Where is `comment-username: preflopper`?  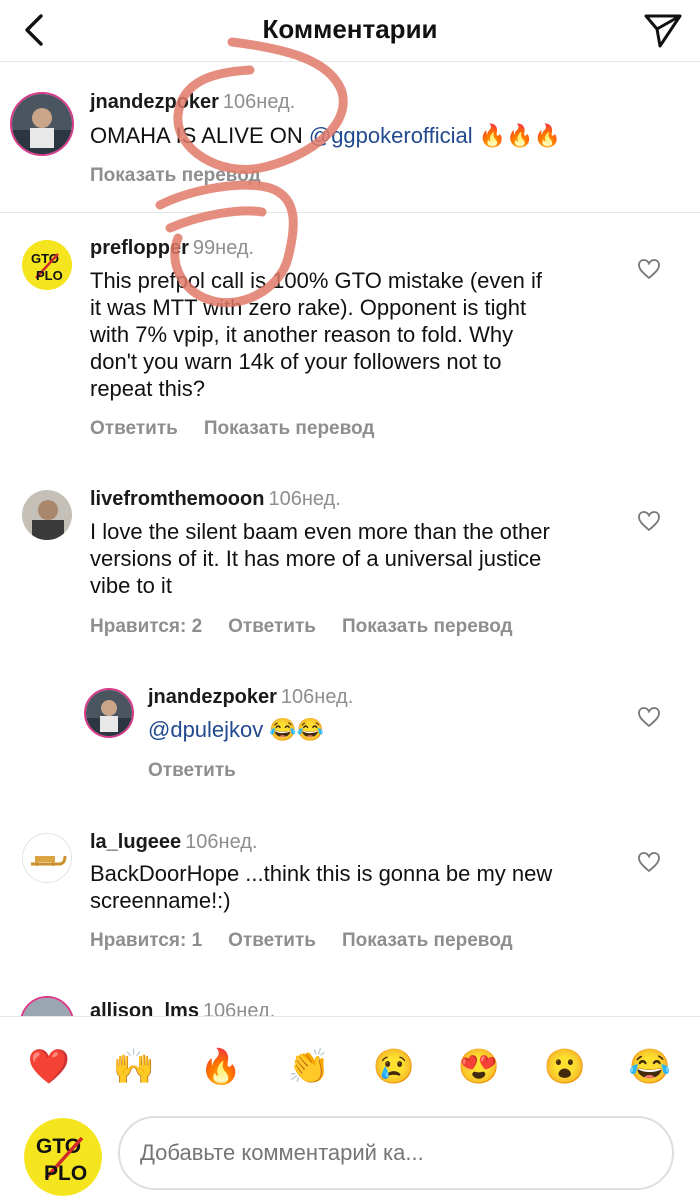
comment-username: preflopper is located at coordinates (139, 248).